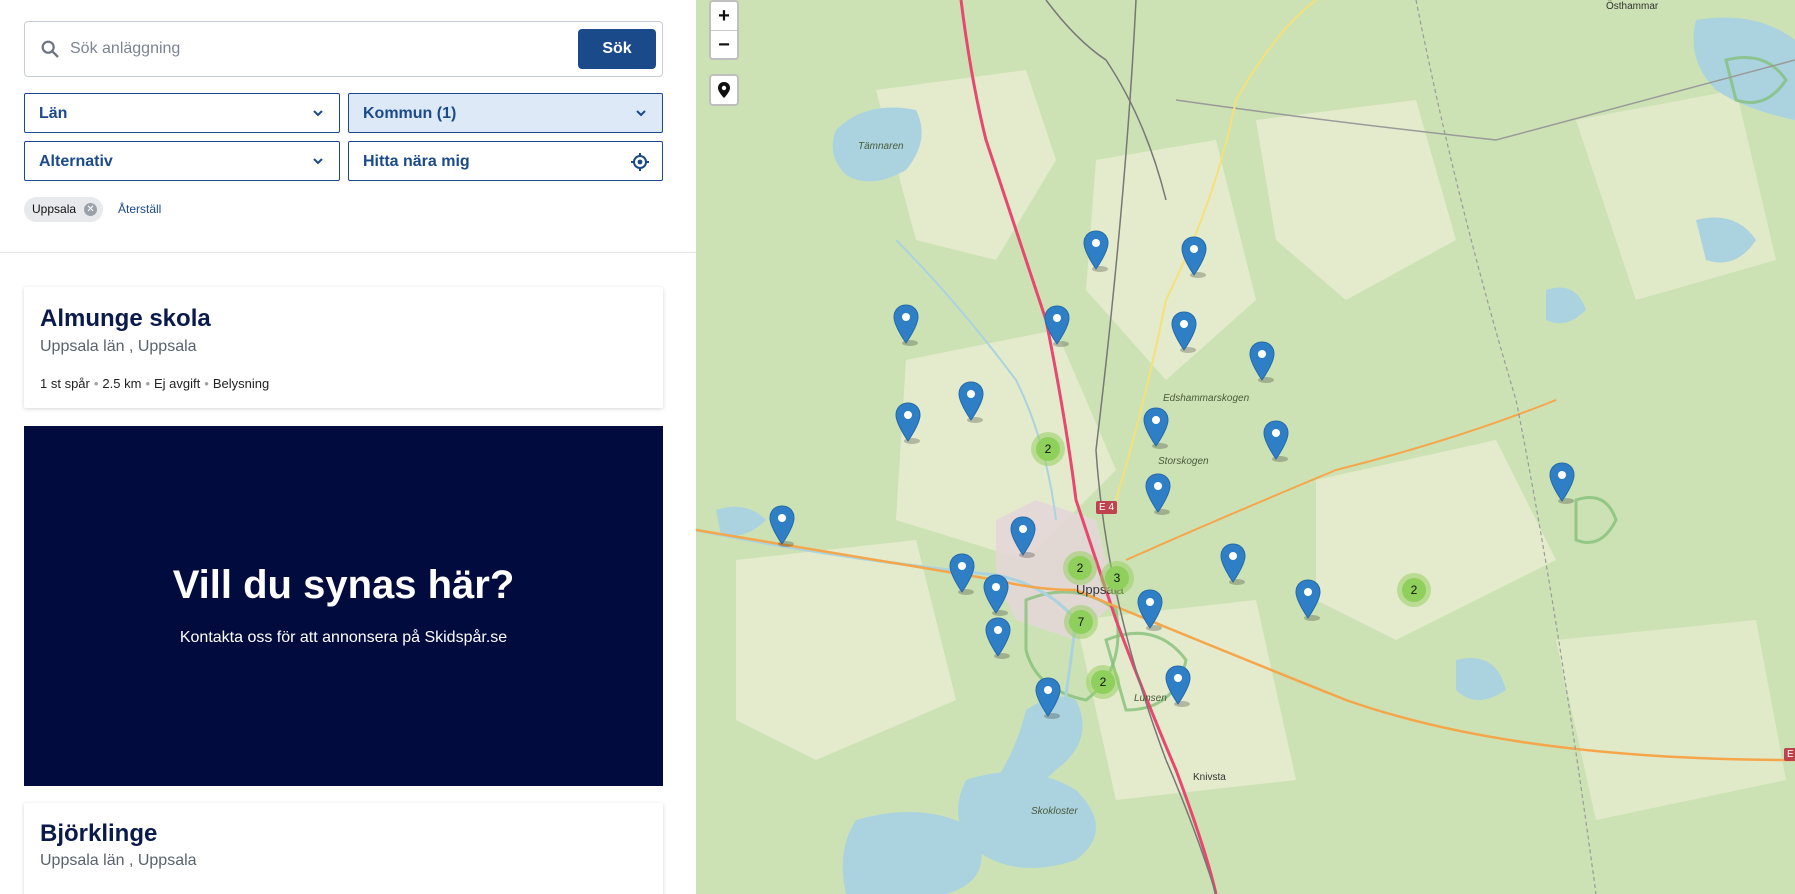 This screenshot has height=894, width=1795. I want to click on result-title: Björklinge, so click(99, 833).